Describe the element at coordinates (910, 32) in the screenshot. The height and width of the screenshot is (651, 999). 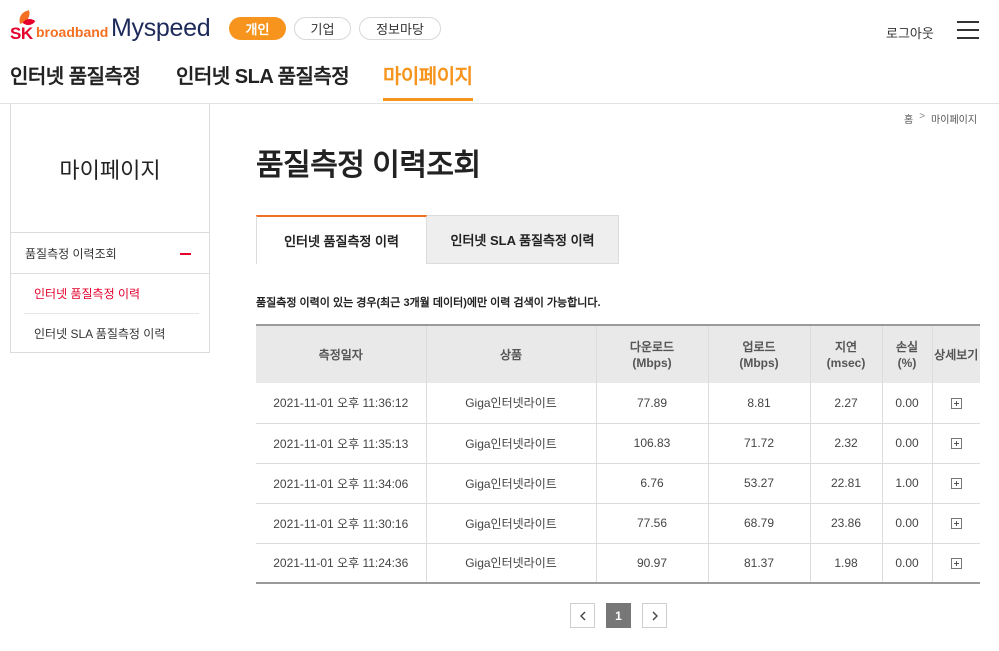
I see `logout-link: 로그아웃` at that location.